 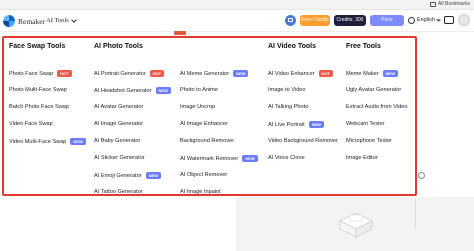 I want to click on menu-item-label: AI Baby Generator, so click(x=117, y=141).